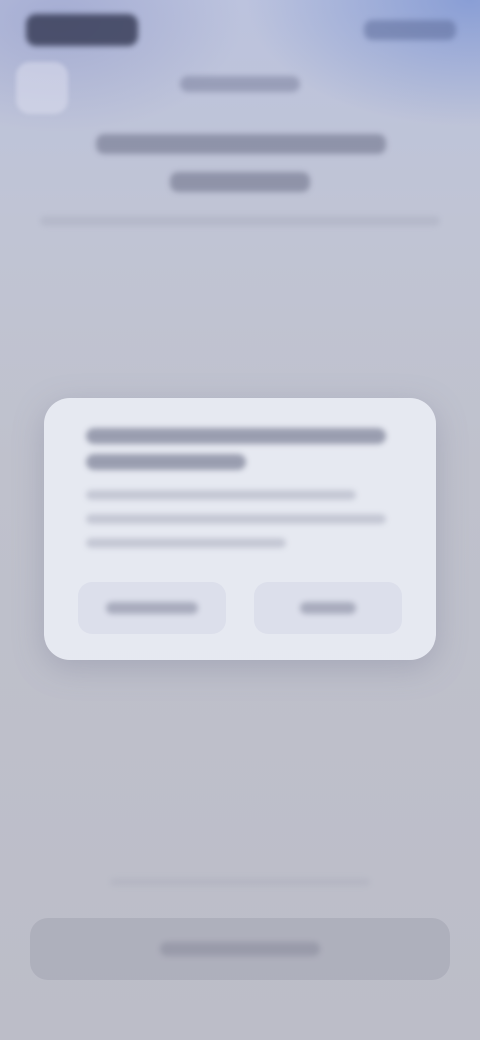  What do you see at coordinates (240, 449) in the screenshot?
I see `dialog-title` at bounding box center [240, 449].